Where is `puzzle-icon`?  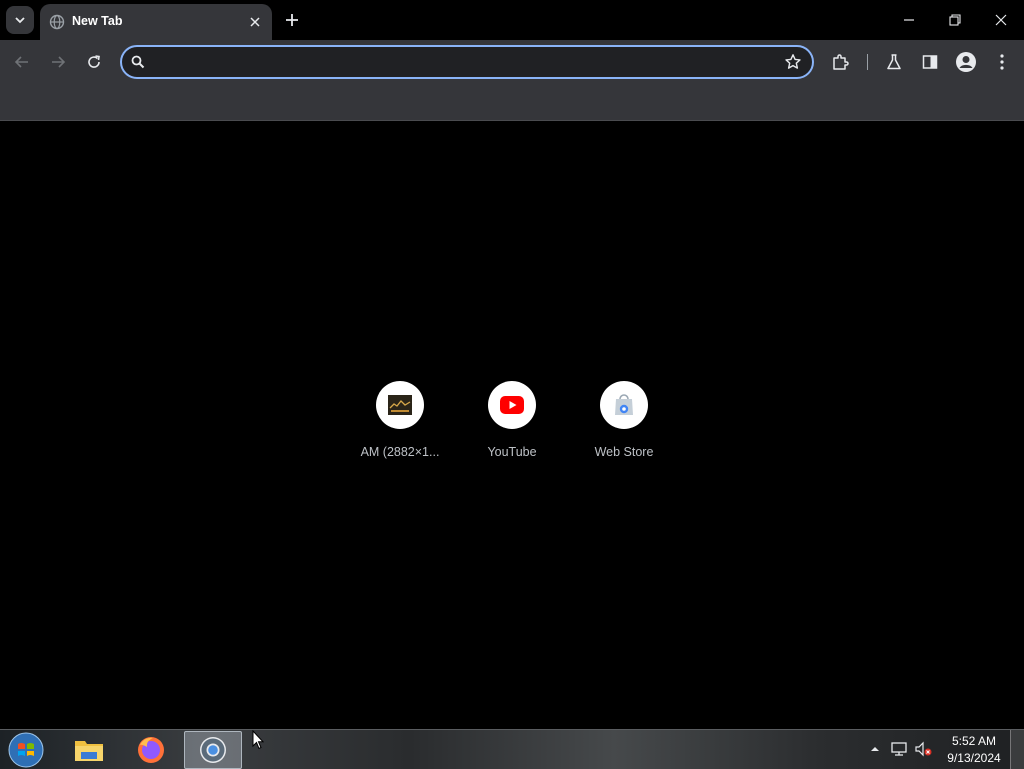
puzzle-icon is located at coordinates (841, 62).